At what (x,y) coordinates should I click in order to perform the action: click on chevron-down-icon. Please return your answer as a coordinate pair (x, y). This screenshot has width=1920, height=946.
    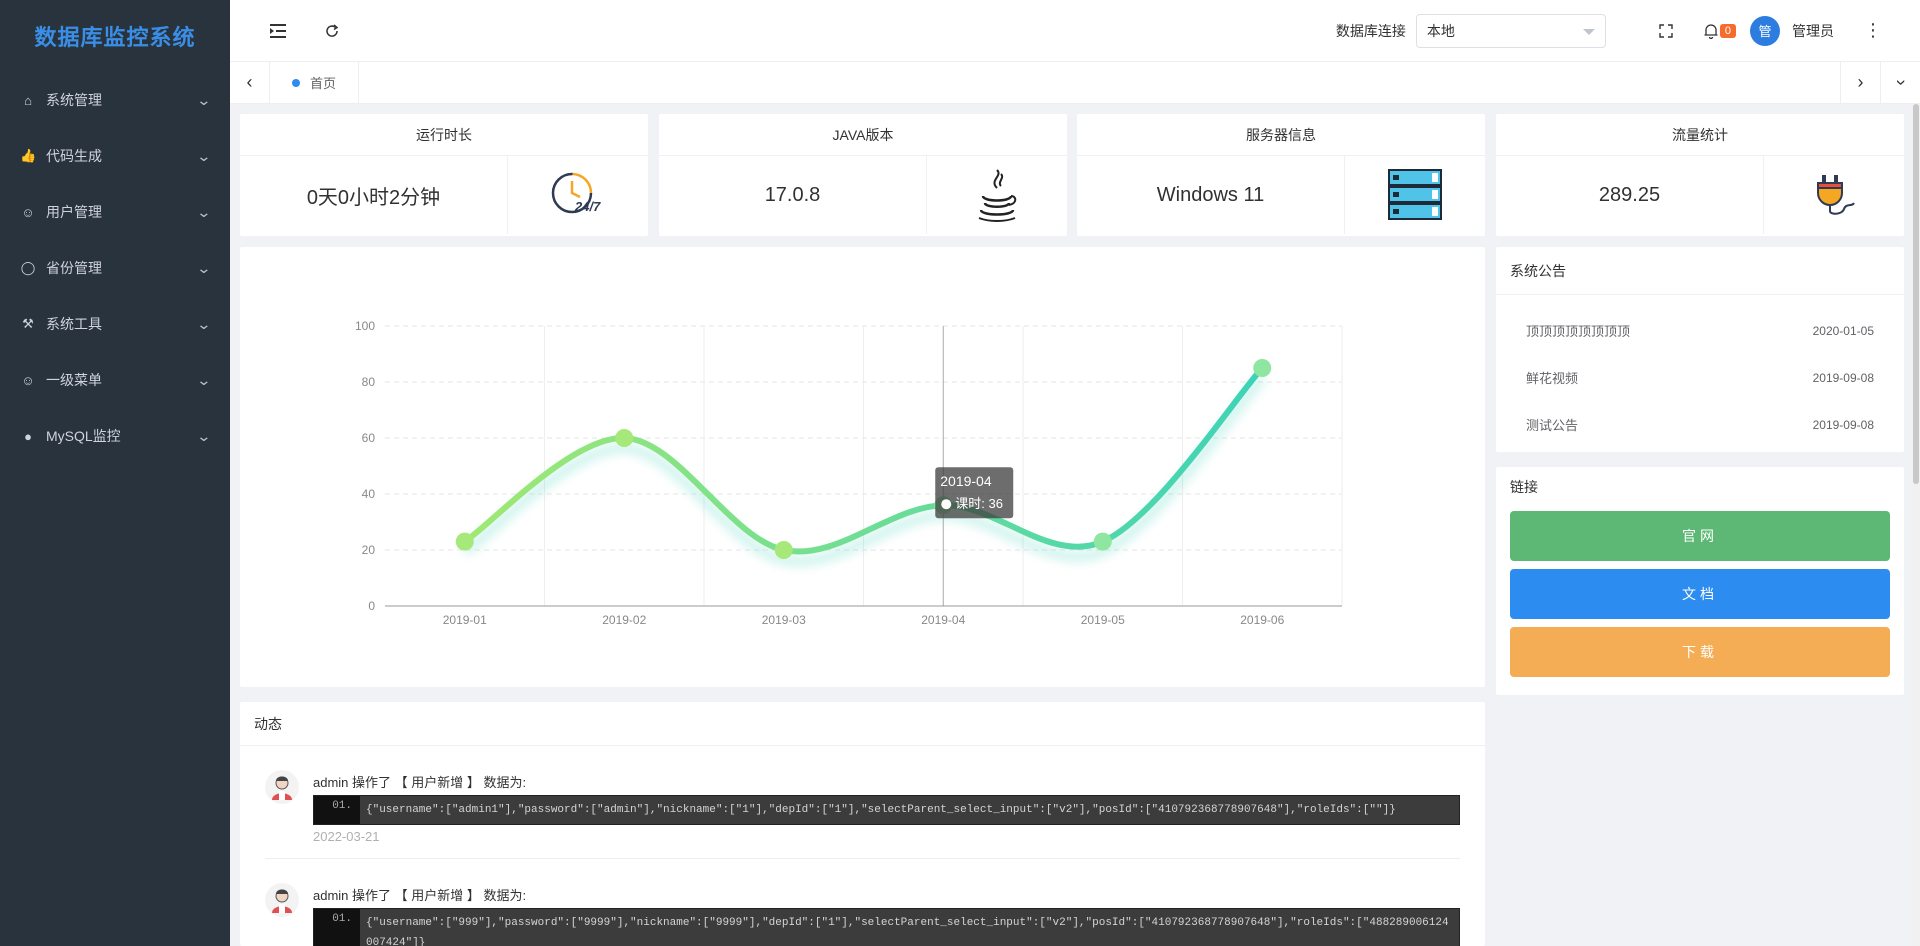
    Looking at the image, I should click on (1588, 31).